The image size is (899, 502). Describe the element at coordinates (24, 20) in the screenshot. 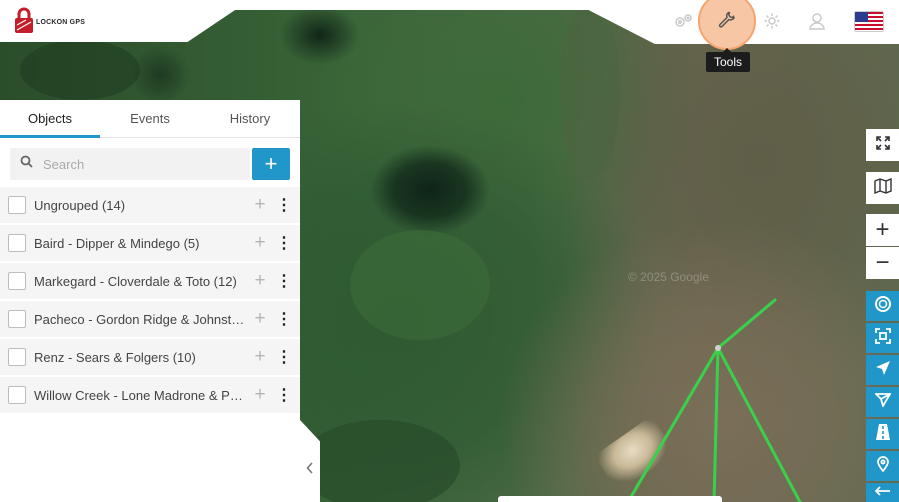

I see `lock-logo-icon` at that location.